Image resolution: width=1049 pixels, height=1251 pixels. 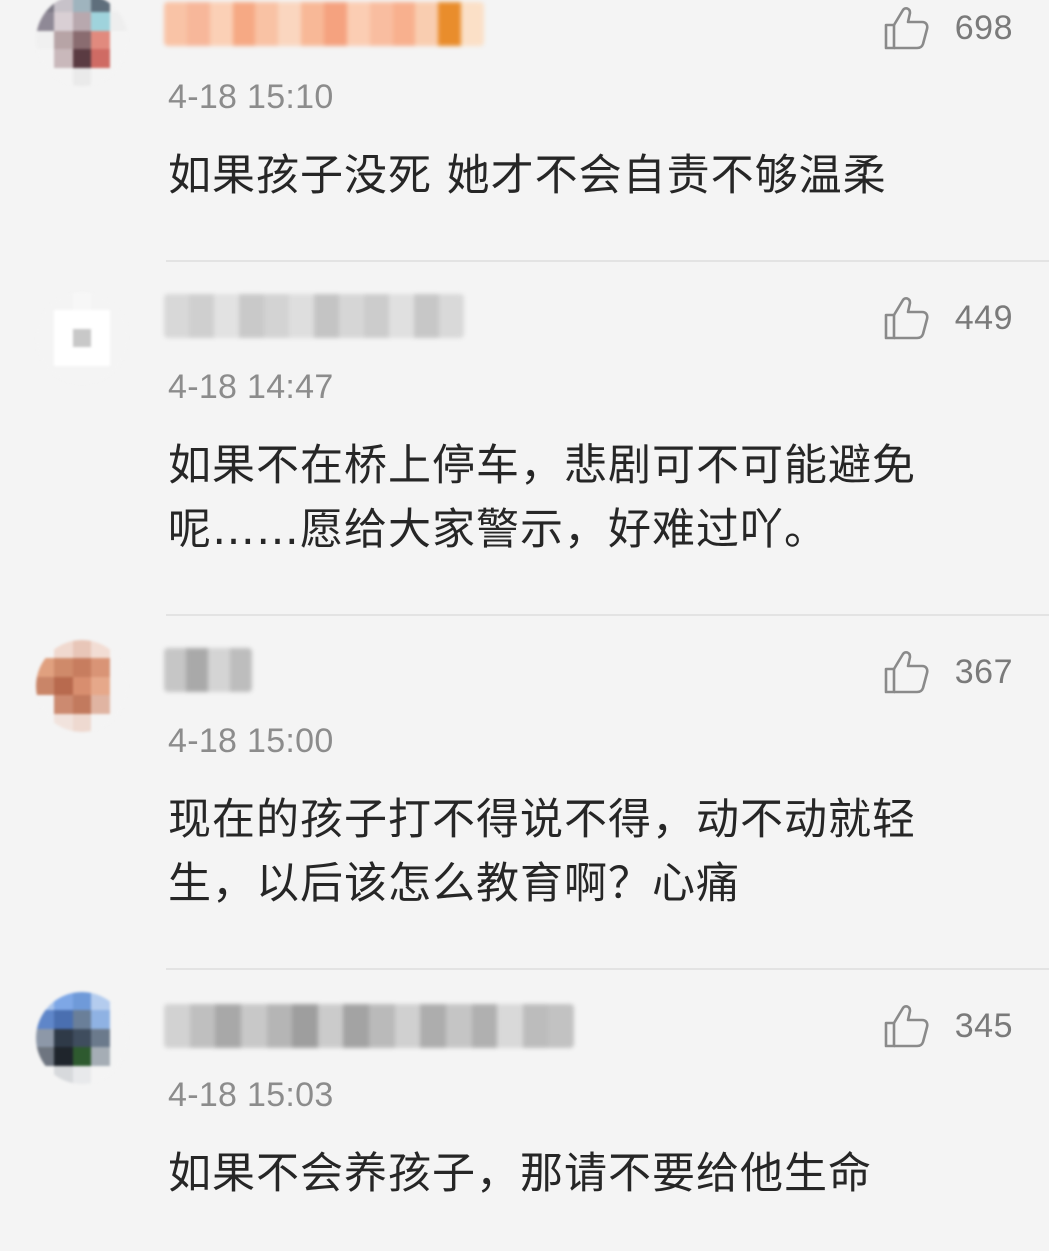 What do you see at coordinates (948, 672) in the screenshot?
I see `like-button: 367` at bounding box center [948, 672].